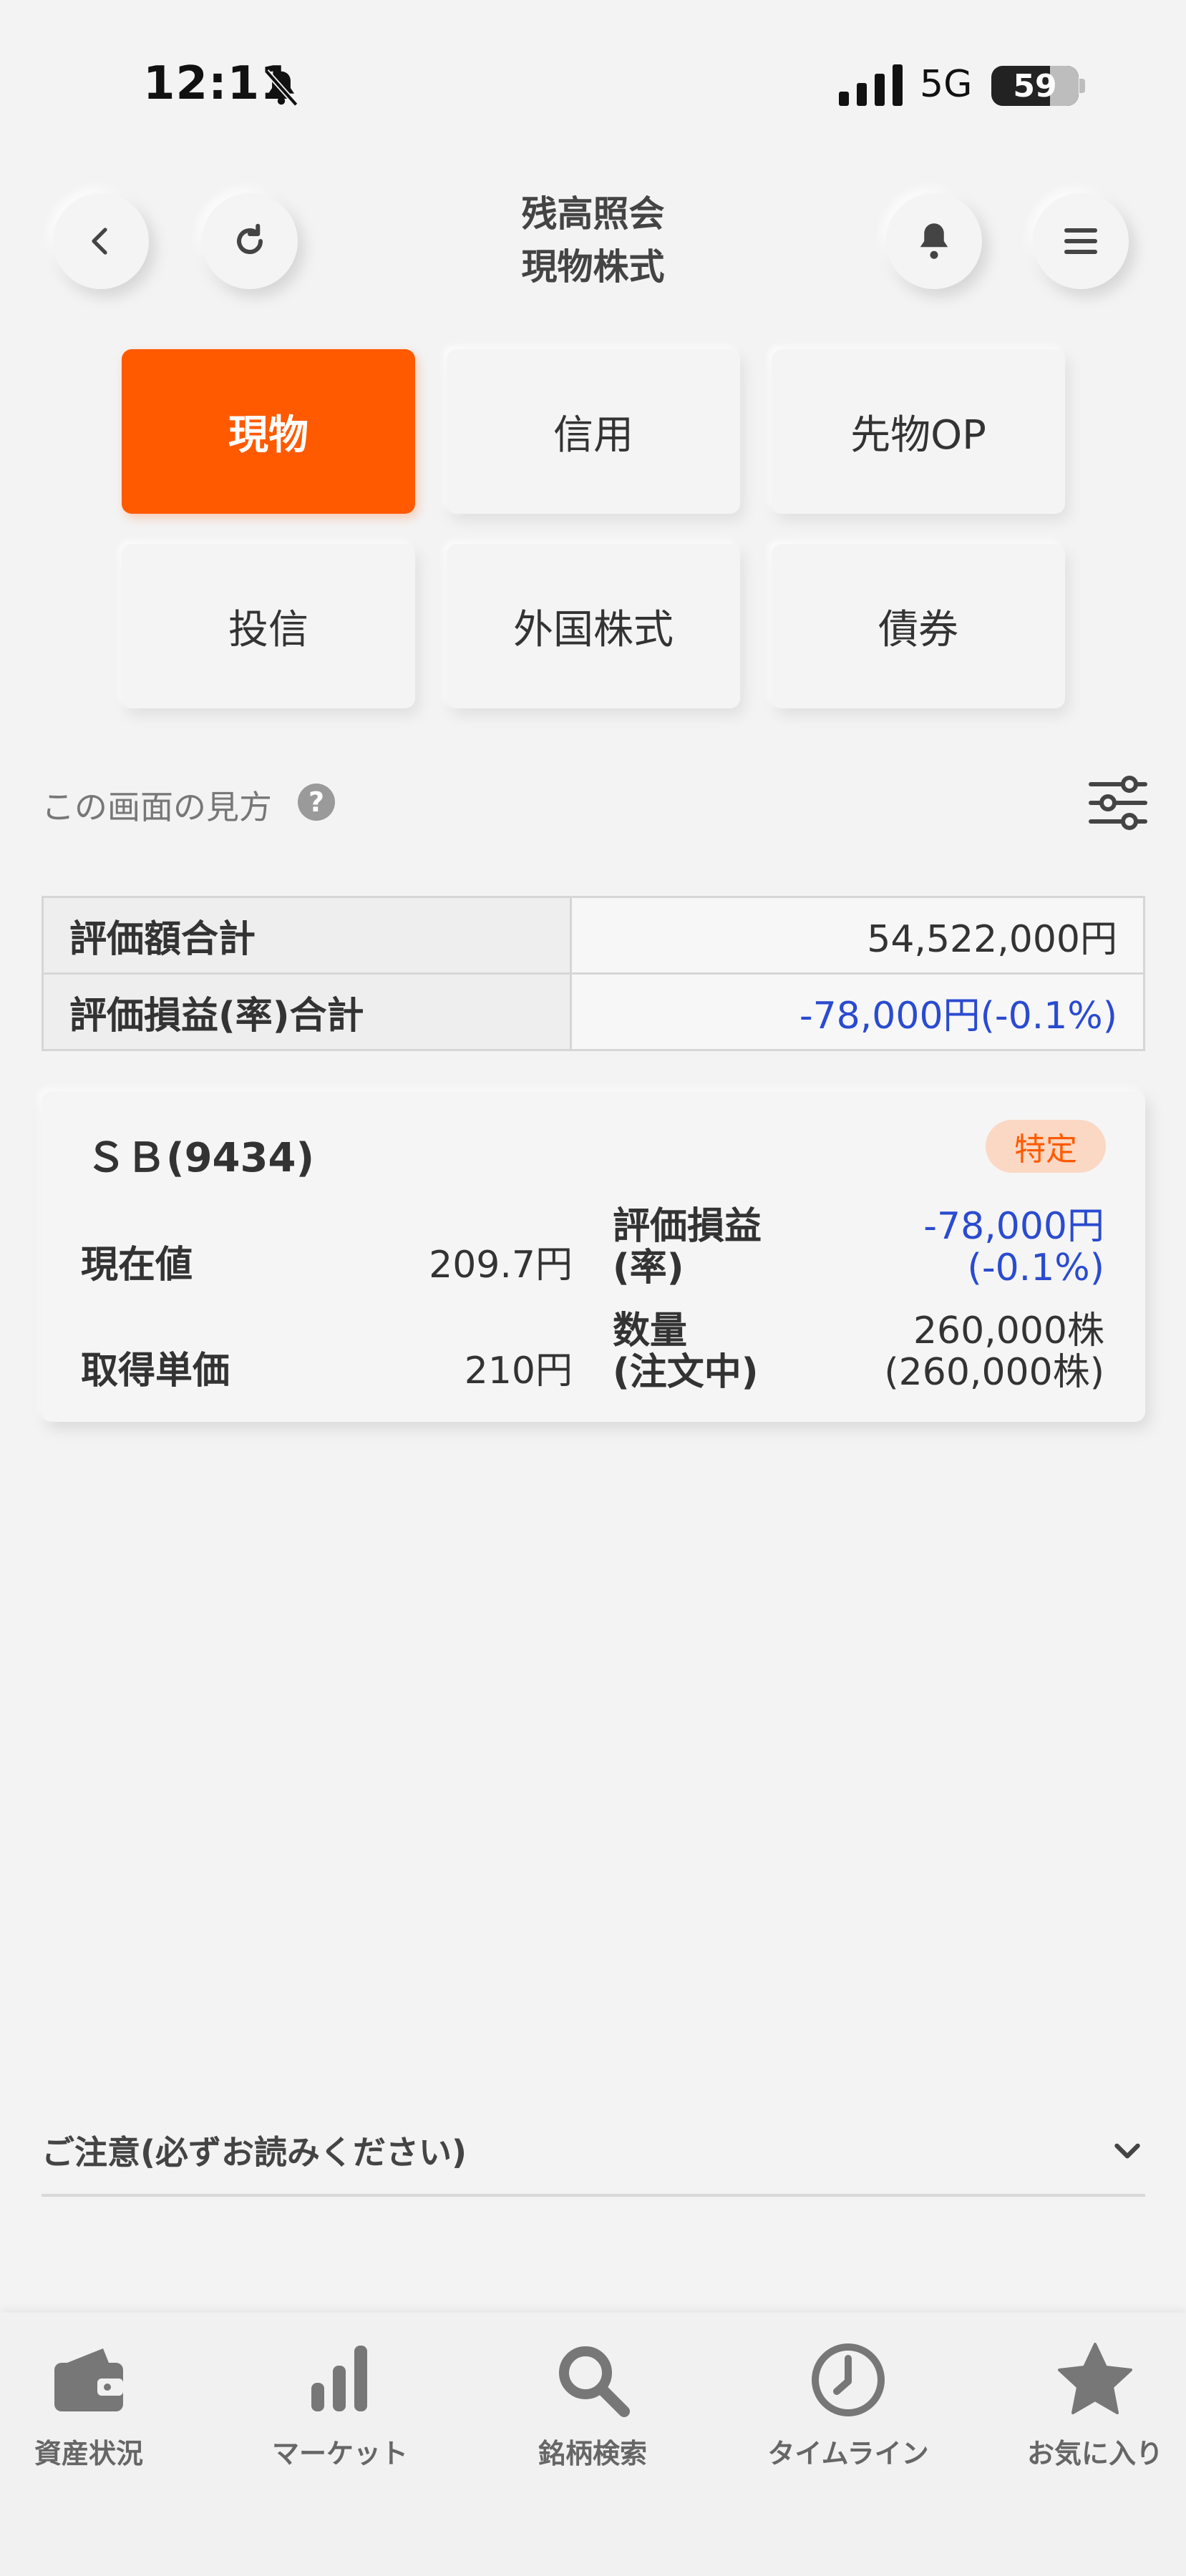 This screenshot has width=1186, height=2576. I want to click on silent-bell-icon, so click(281, 88).